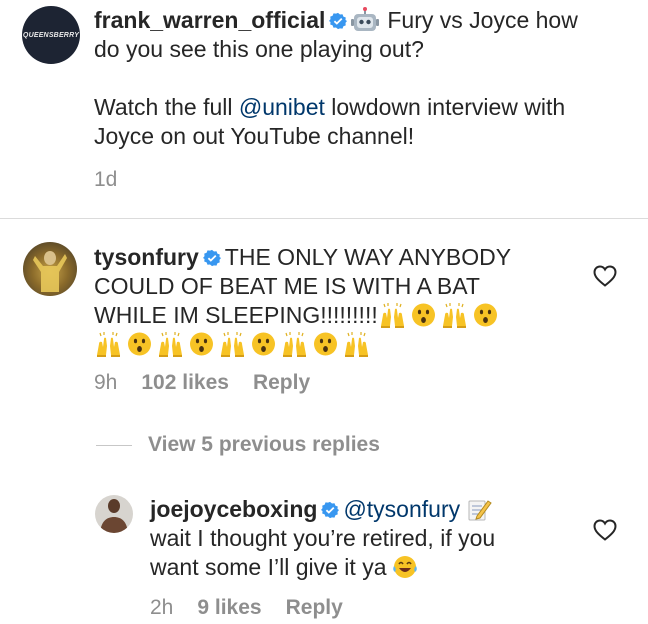 Image resolution: width=648 pixels, height=624 pixels. What do you see at coordinates (162, 607) in the screenshot?
I see `reply-timestamp: 2h` at bounding box center [162, 607].